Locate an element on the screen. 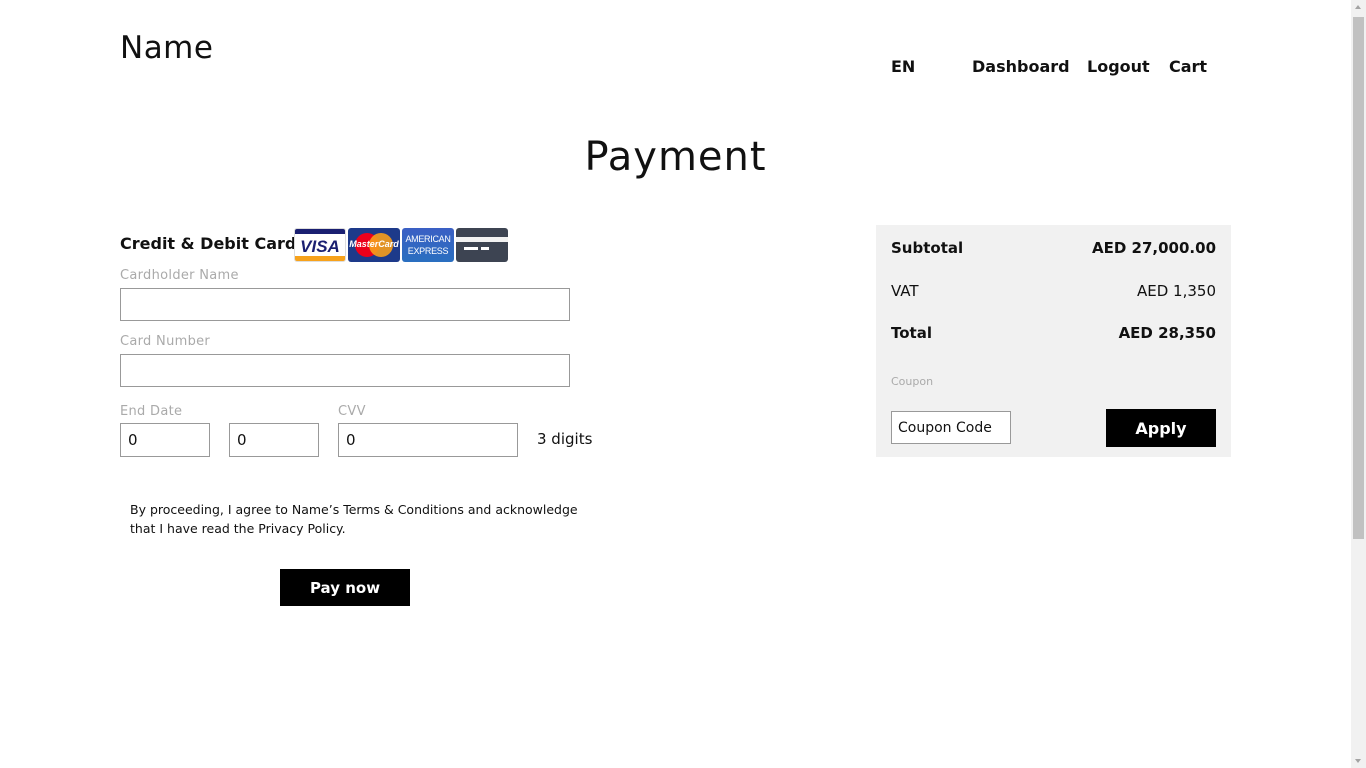 Image resolution: width=1366 pixels, height=768 pixels. generic-card-icon is located at coordinates (482, 245).